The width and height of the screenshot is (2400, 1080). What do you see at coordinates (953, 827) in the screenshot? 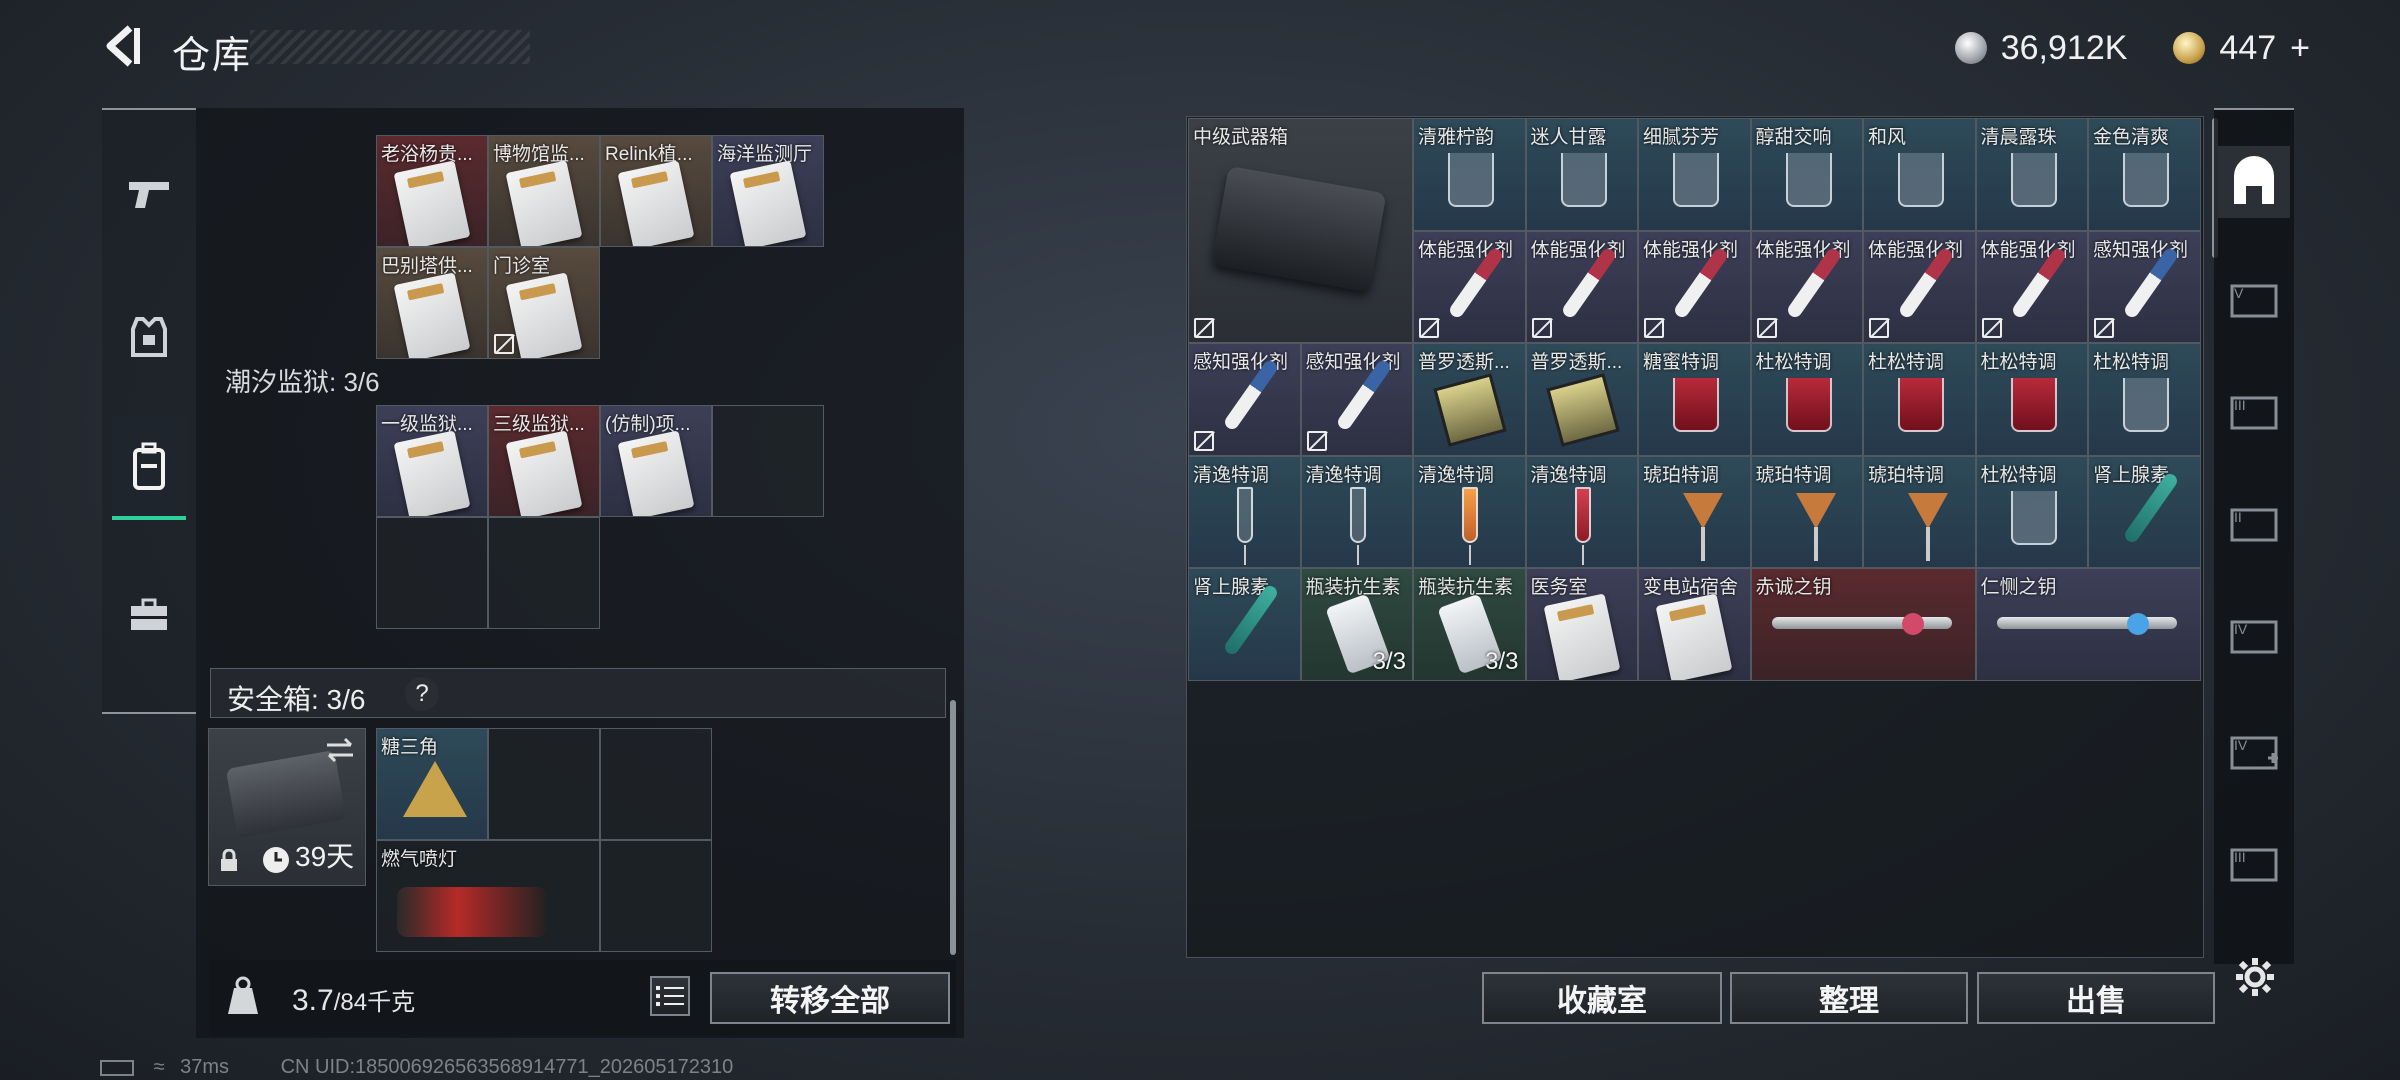
I see `backpack-scrollbar` at bounding box center [953, 827].